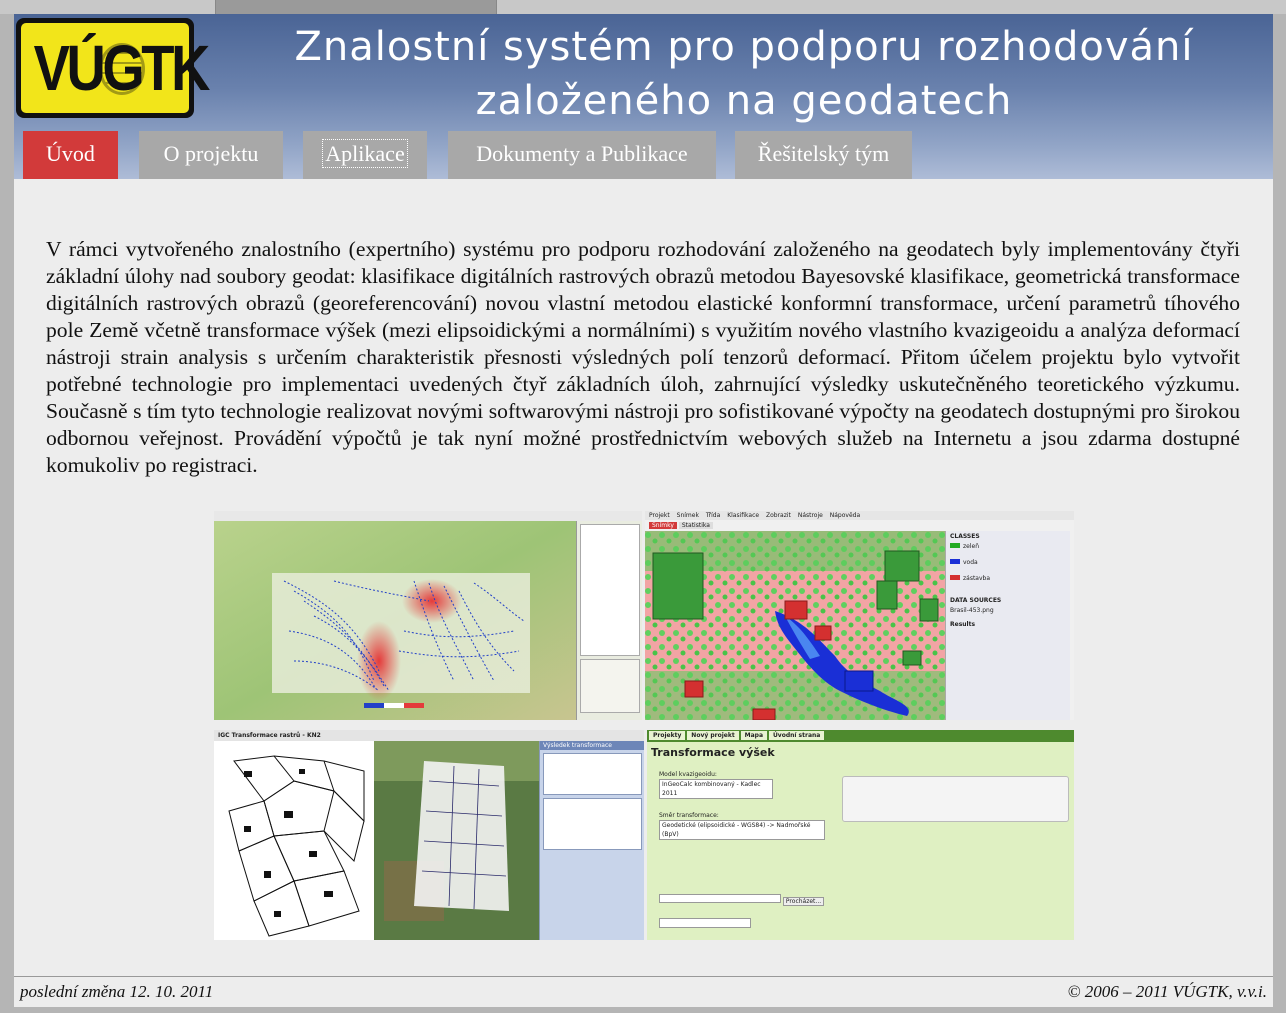 The width and height of the screenshot is (1286, 1013). Describe the element at coordinates (659, 515) in the screenshot. I see `menu-item: Projekt` at that location.